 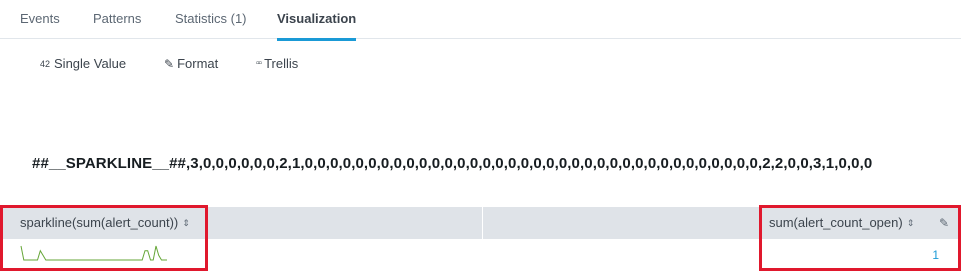 What do you see at coordinates (40, 24) in the screenshot?
I see `tab-events: Events` at bounding box center [40, 24].